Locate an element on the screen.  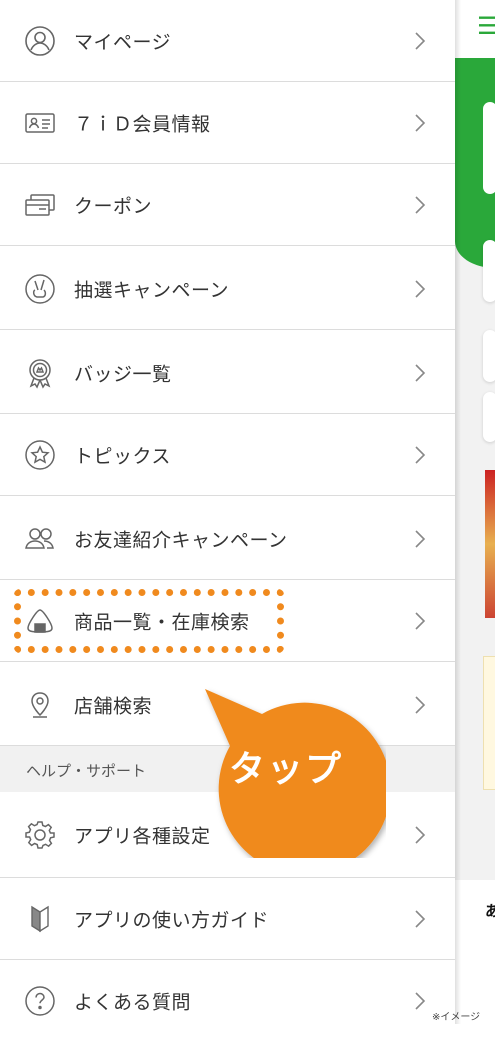
background-food-photo is located at coordinates (490, 544).